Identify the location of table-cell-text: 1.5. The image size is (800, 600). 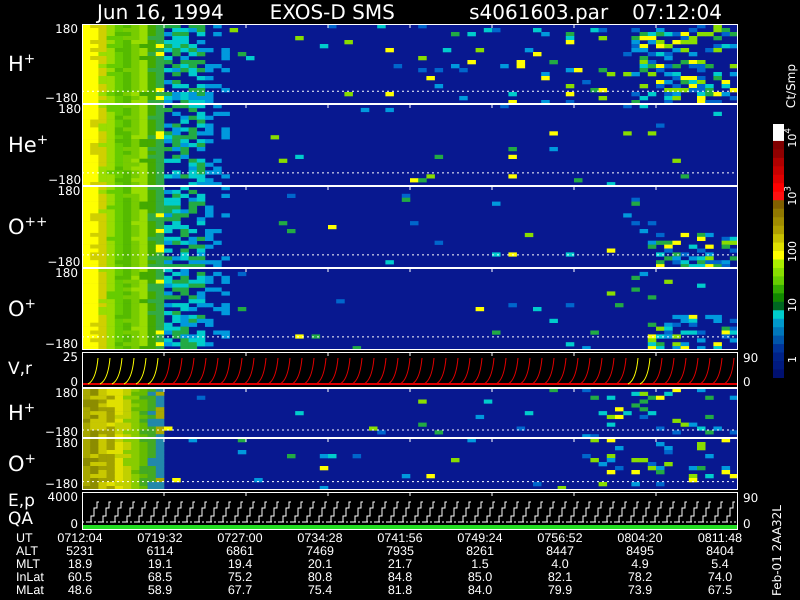
(480, 564).